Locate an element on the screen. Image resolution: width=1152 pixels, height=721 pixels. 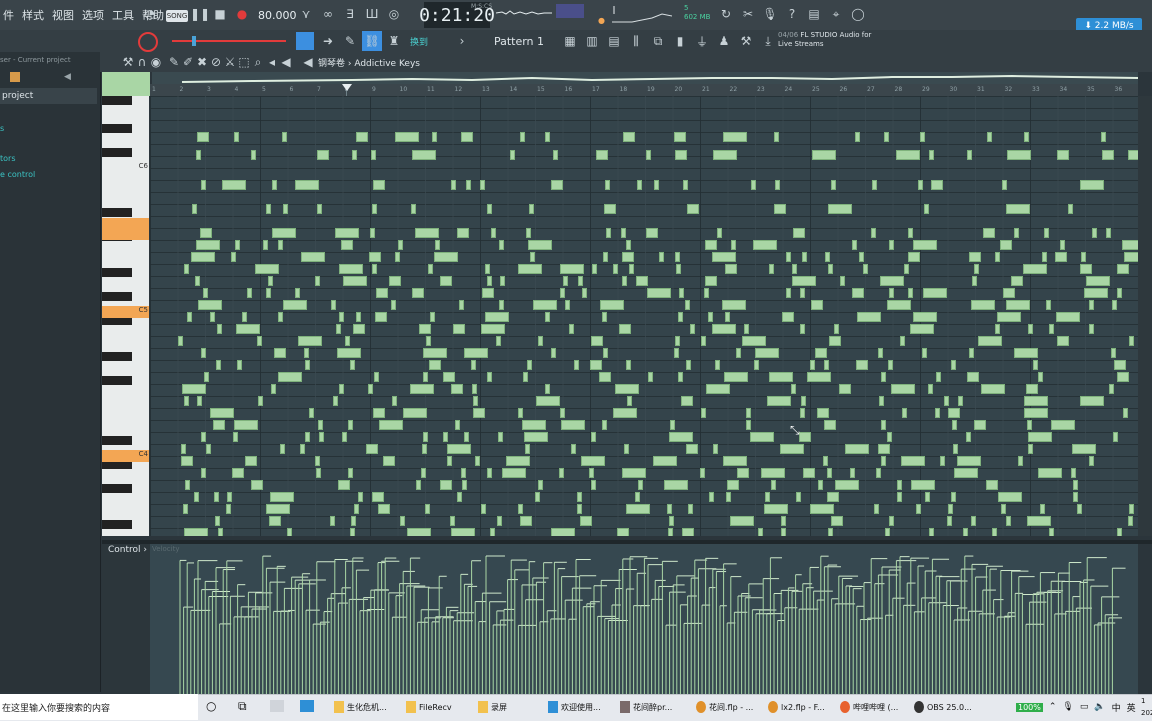
playlist-view-icon is located at coordinates (305, 41).